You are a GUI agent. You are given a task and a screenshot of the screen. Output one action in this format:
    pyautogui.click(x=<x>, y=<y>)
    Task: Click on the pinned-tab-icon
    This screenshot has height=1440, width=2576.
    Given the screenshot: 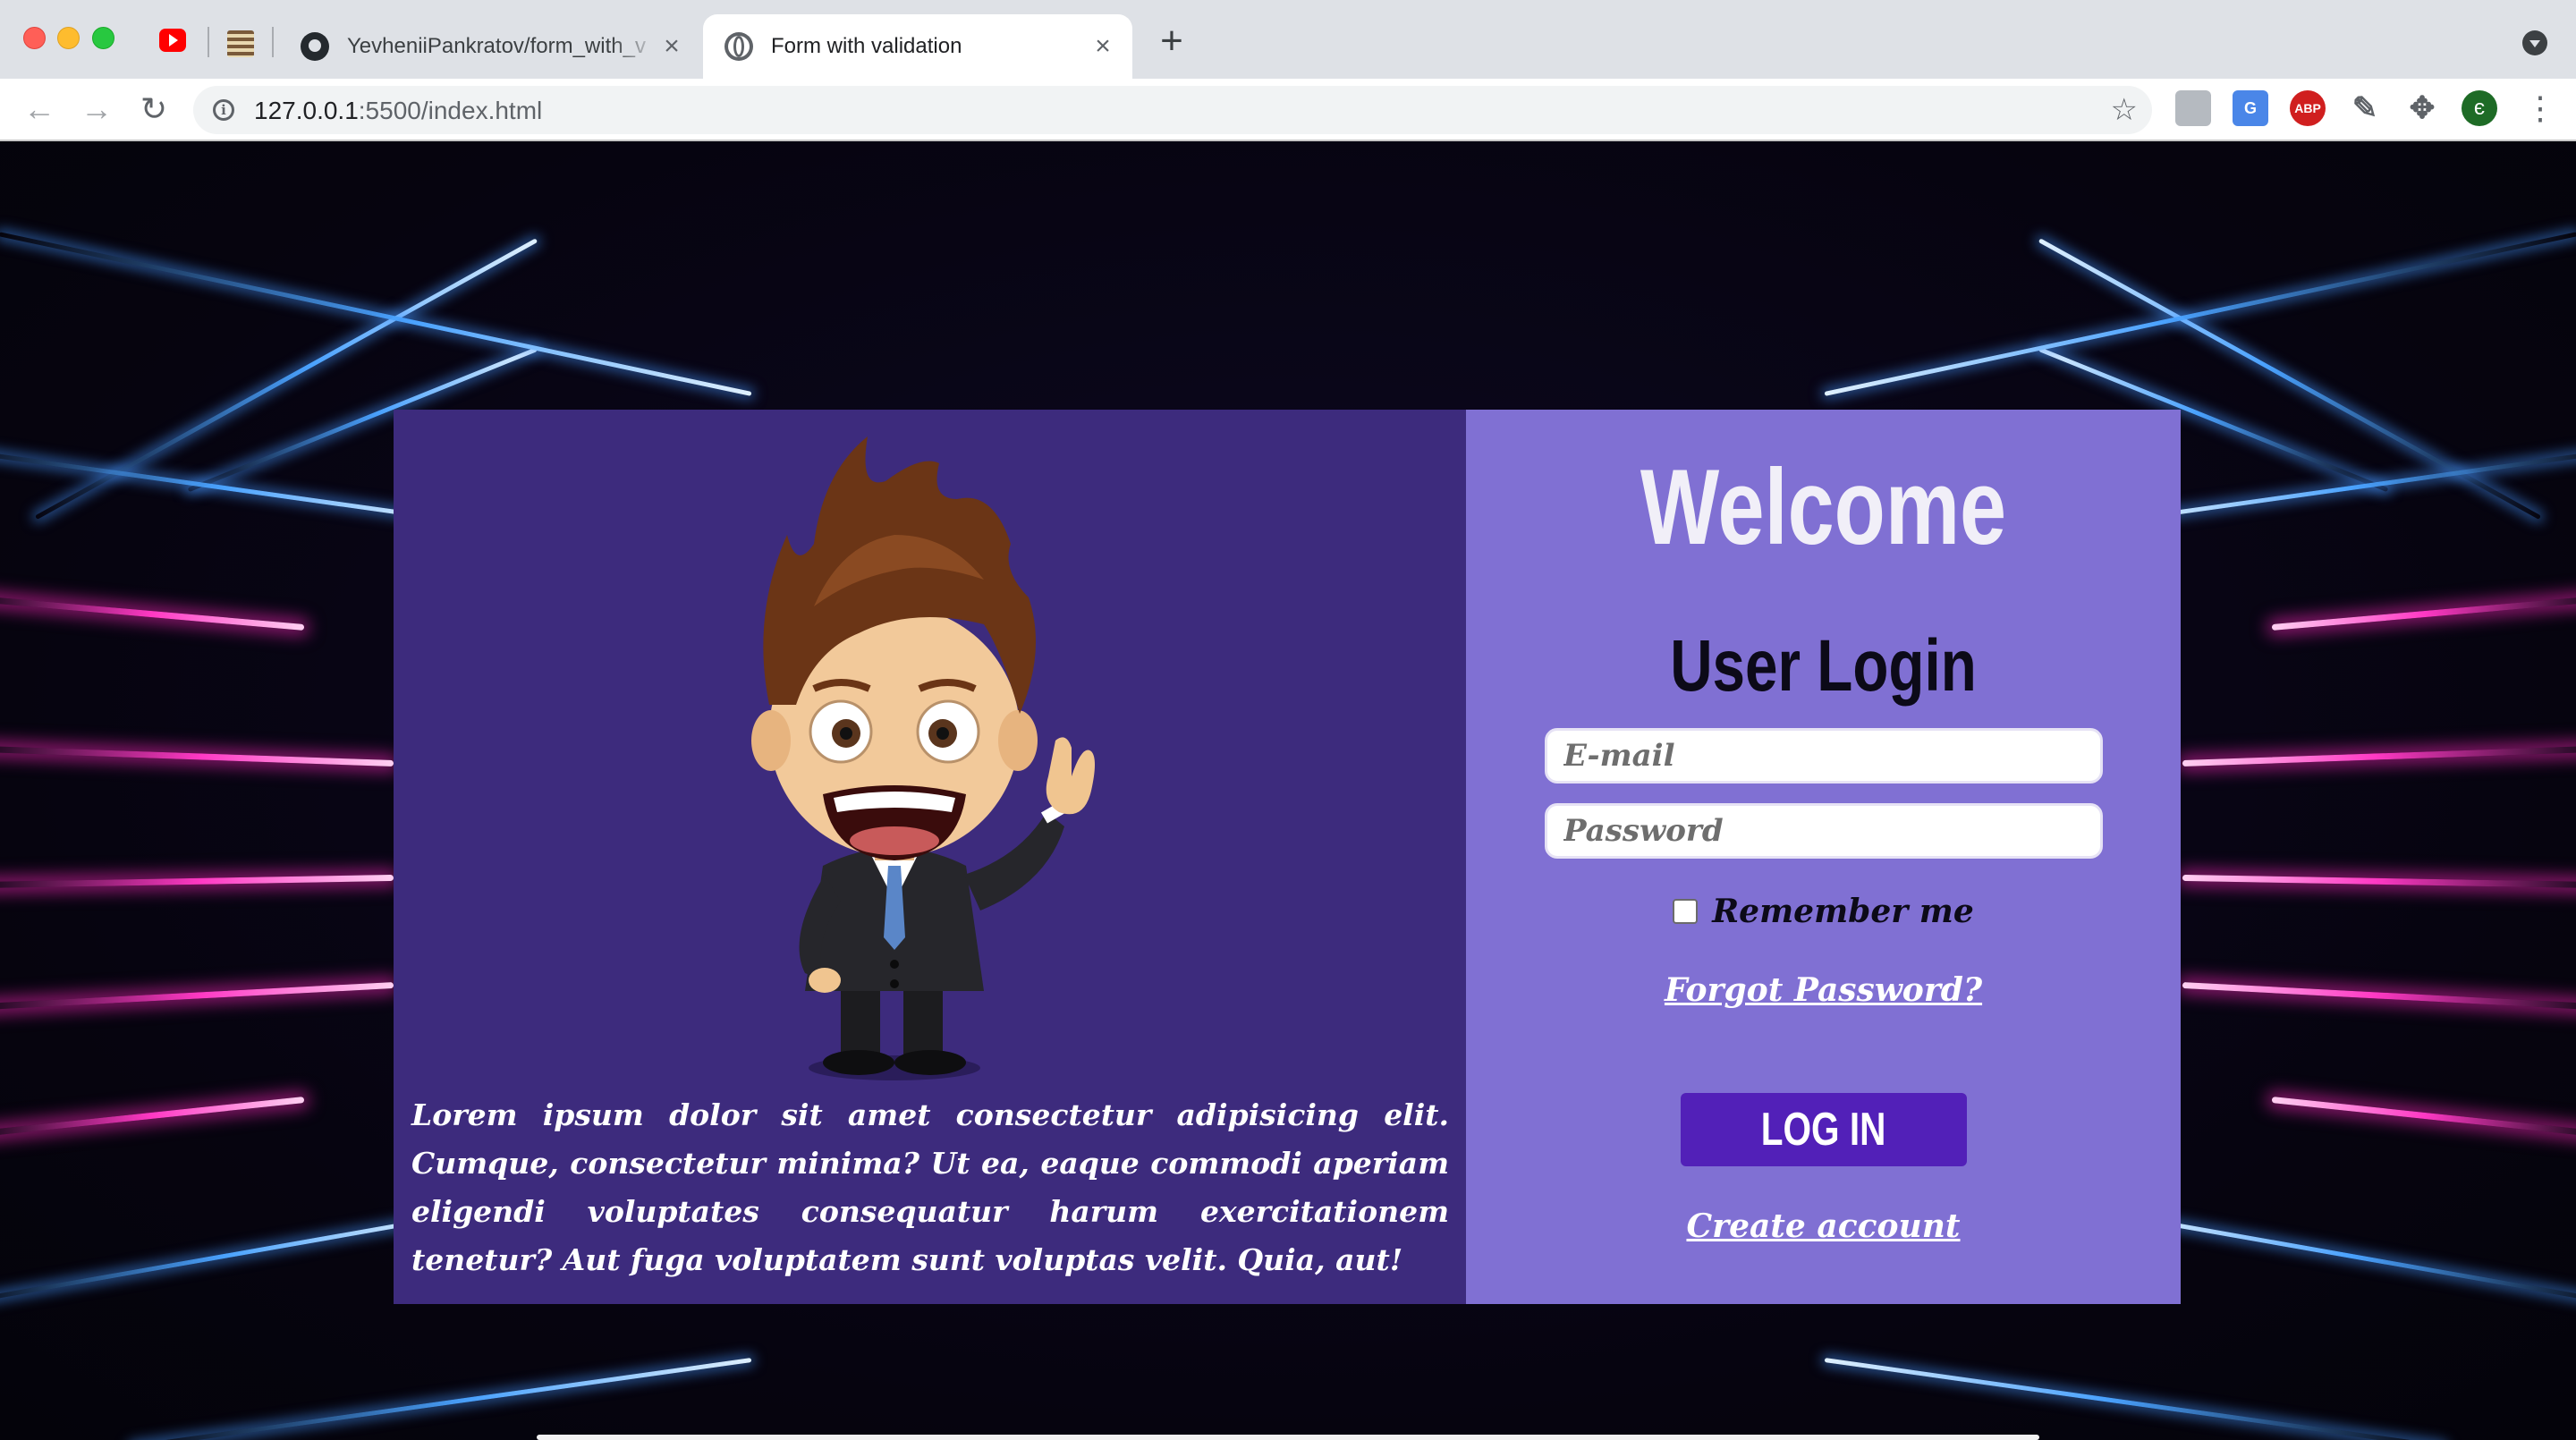 What is the action you would take?
    pyautogui.click(x=240, y=43)
    